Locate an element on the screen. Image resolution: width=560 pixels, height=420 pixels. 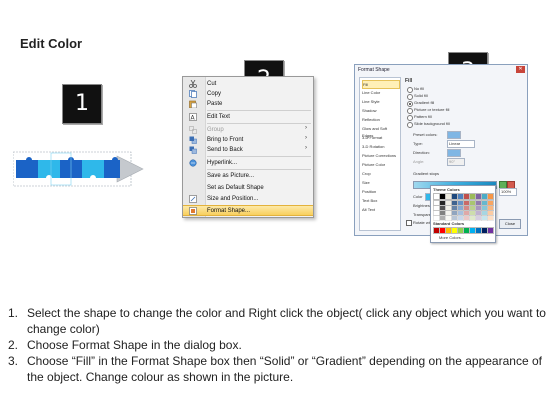
edit-text-icon: A is located at coordinates (193, 117).